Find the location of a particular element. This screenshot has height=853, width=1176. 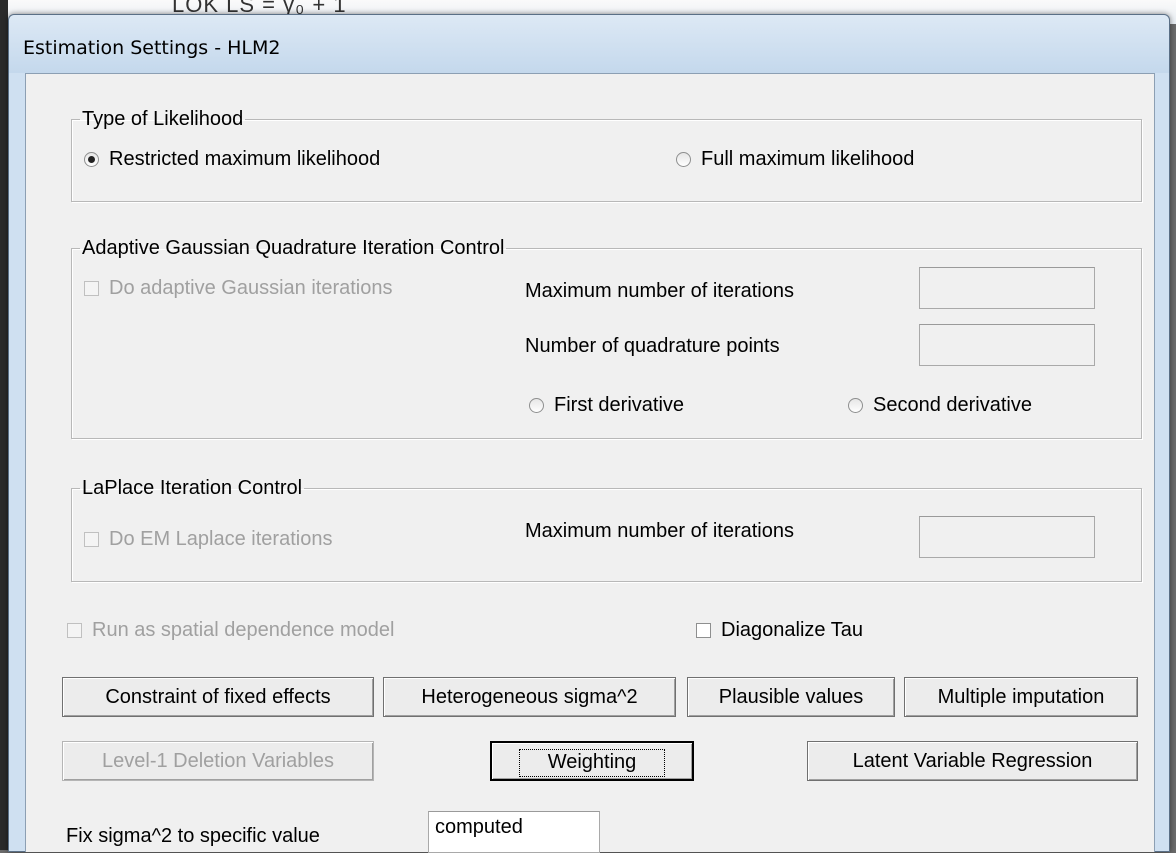

full-ml-radio: Full maximum likelihood is located at coordinates (795, 159).